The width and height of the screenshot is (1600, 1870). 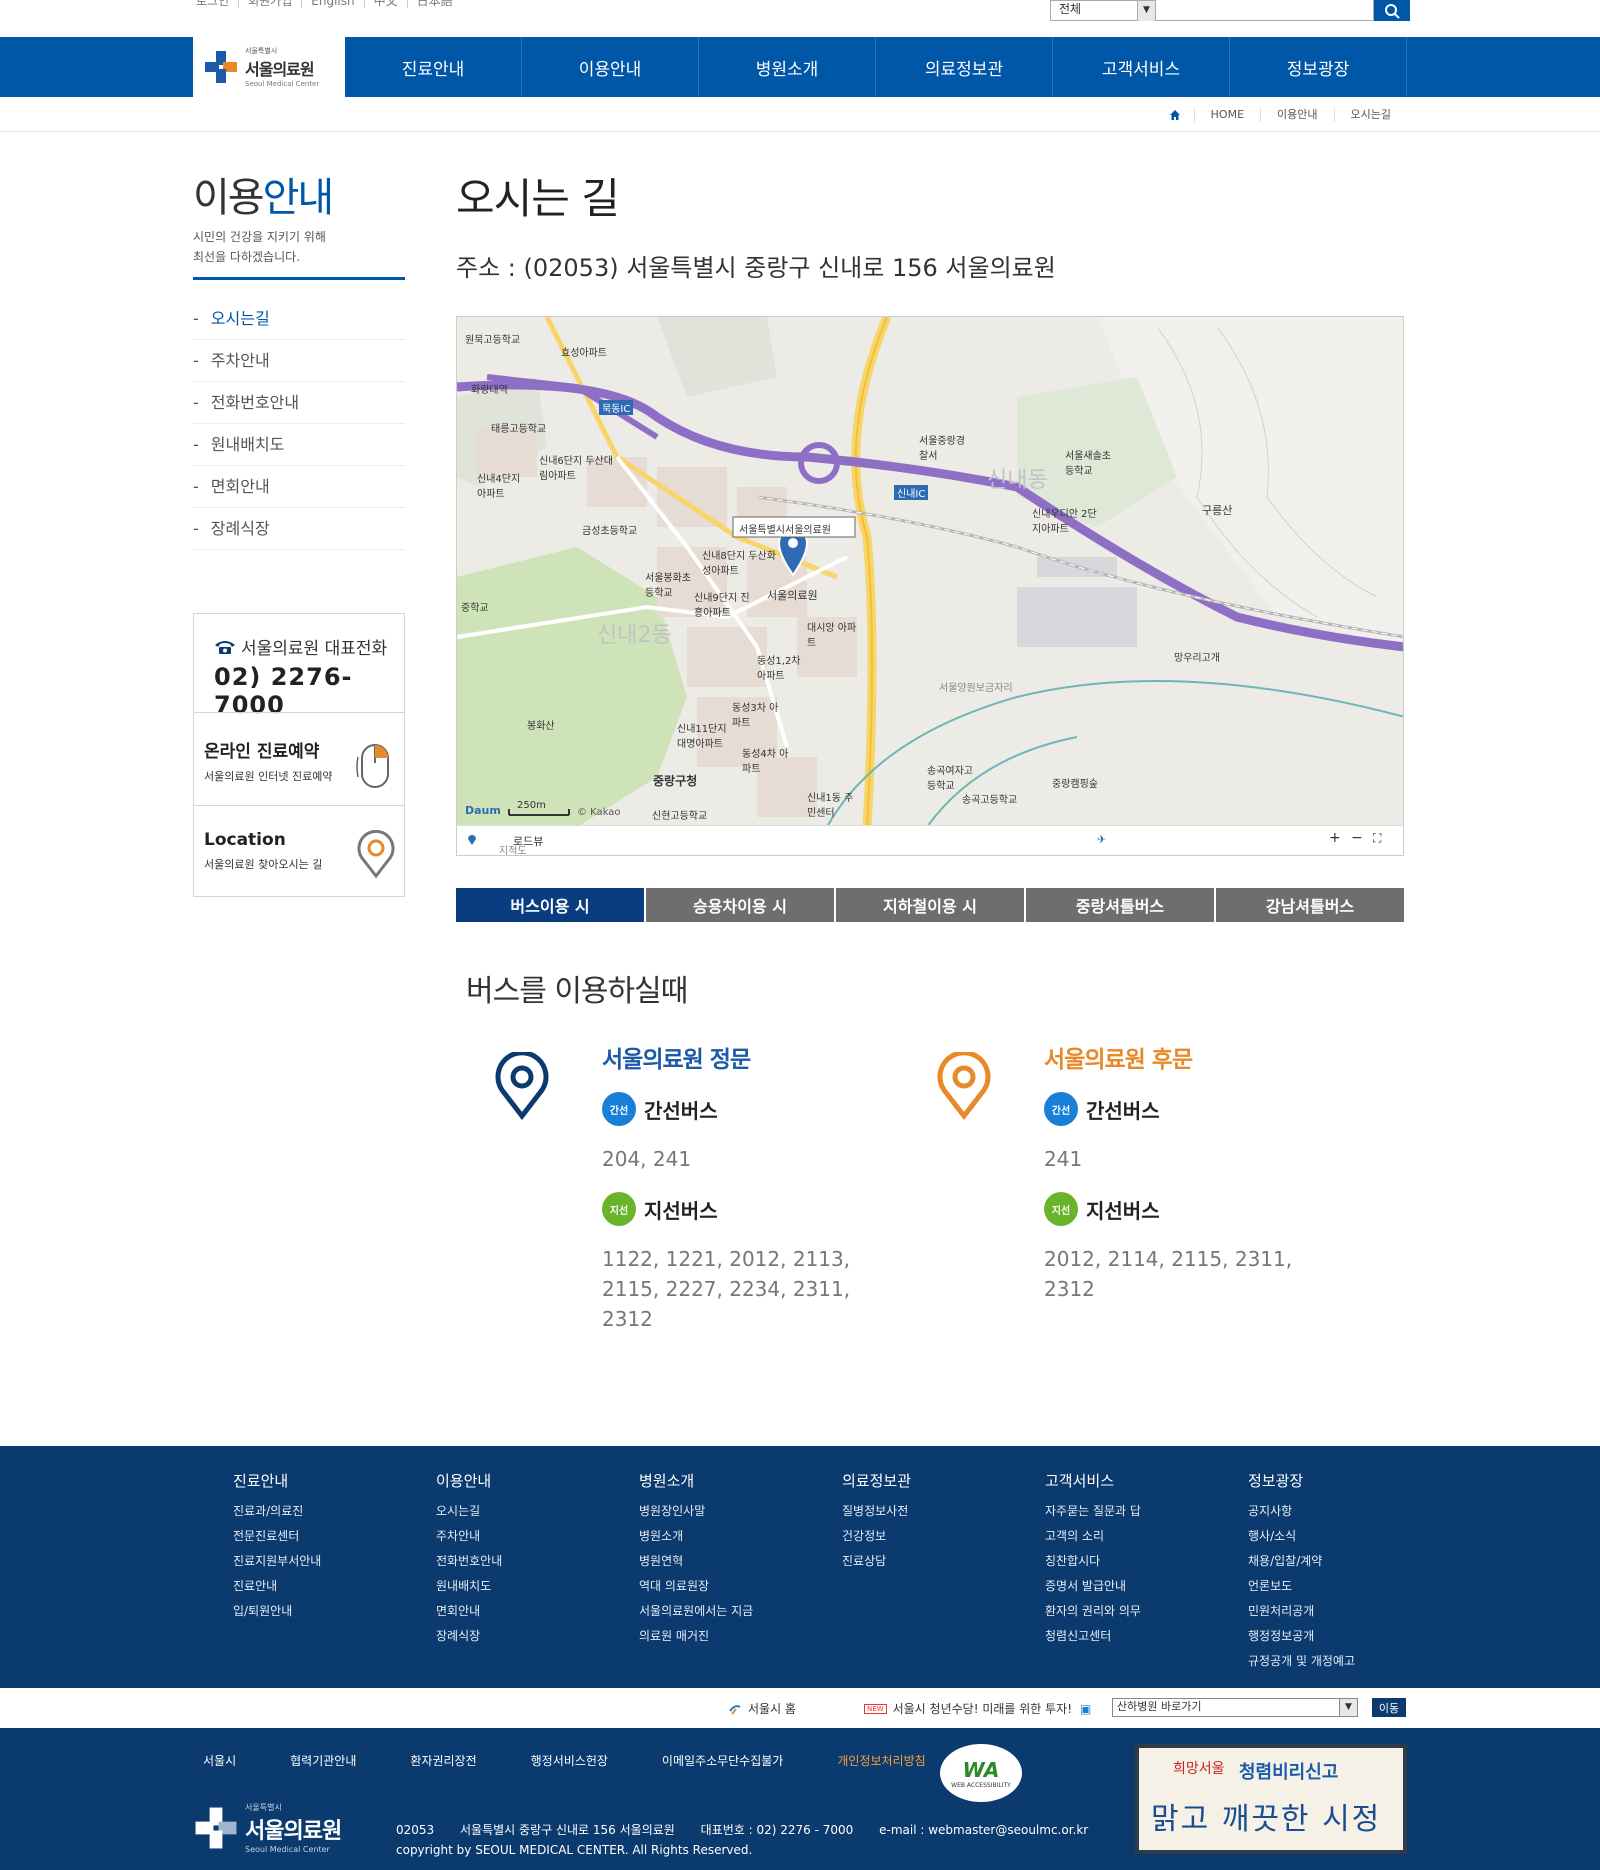 What do you see at coordinates (1389, 1707) in the screenshot?
I see `go-button: 이동` at bounding box center [1389, 1707].